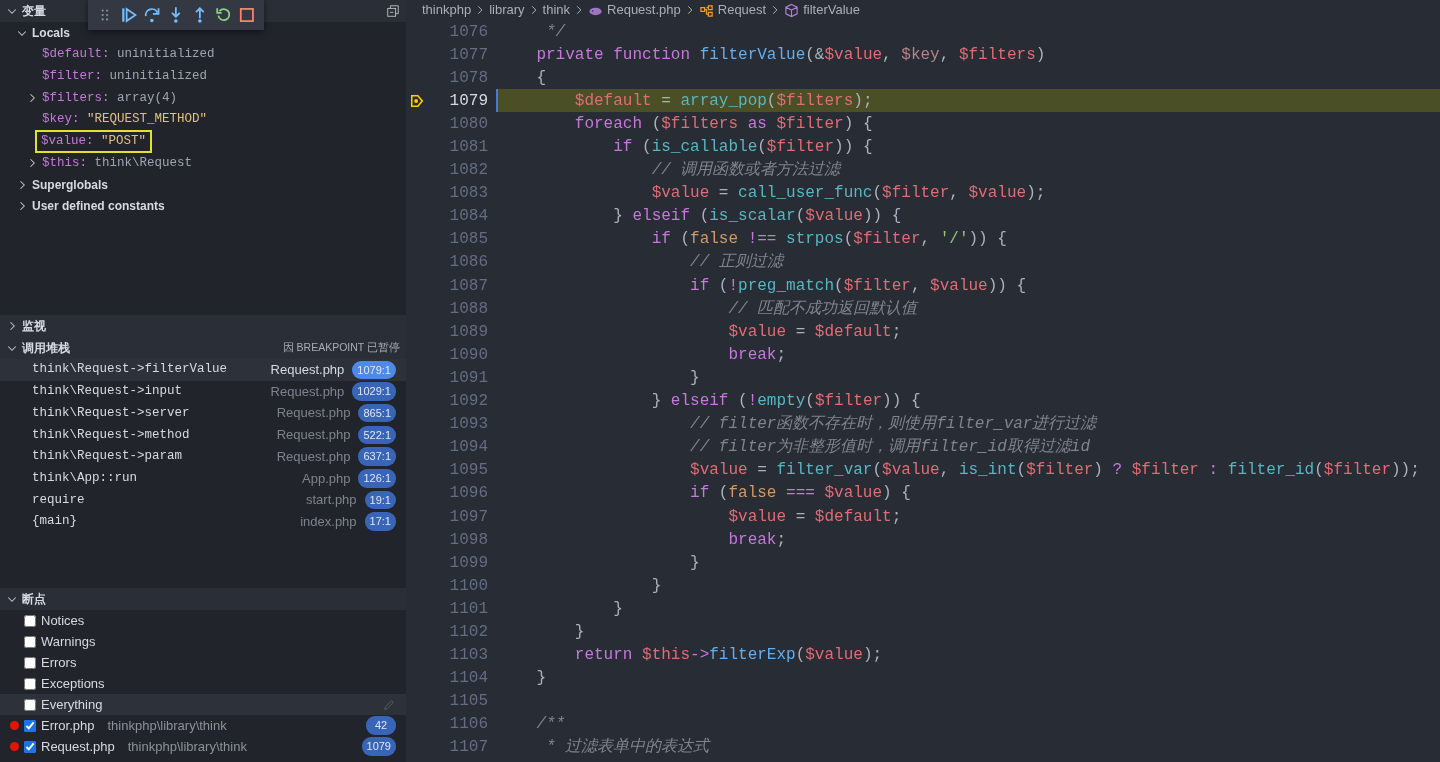  What do you see at coordinates (706, 10) in the screenshot?
I see `class-icon` at bounding box center [706, 10].